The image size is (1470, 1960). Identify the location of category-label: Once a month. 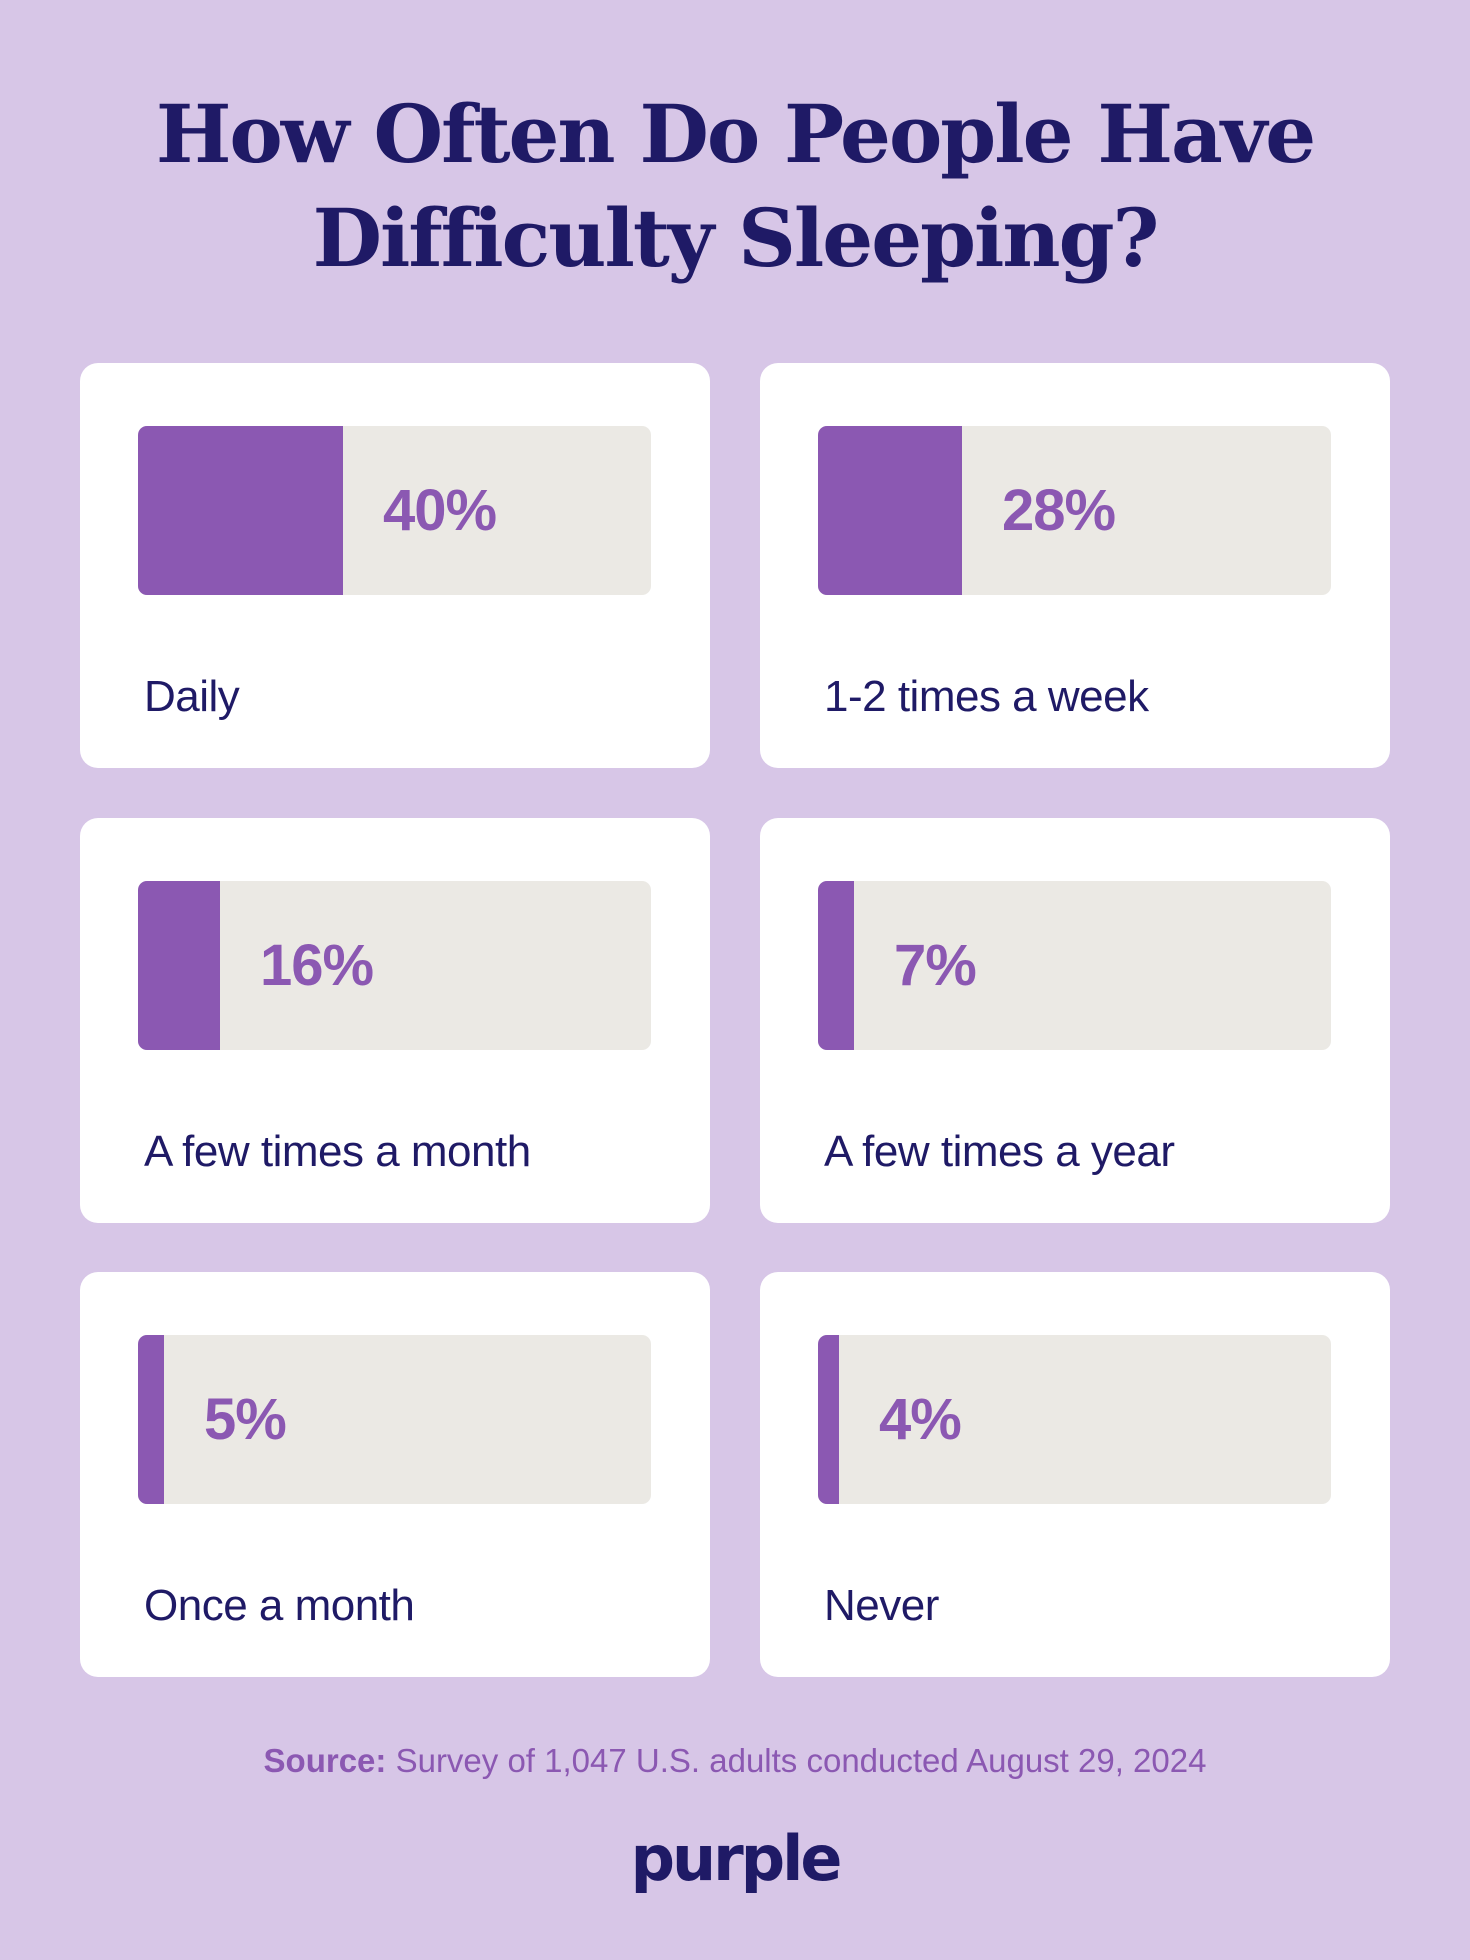
(279, 1605).